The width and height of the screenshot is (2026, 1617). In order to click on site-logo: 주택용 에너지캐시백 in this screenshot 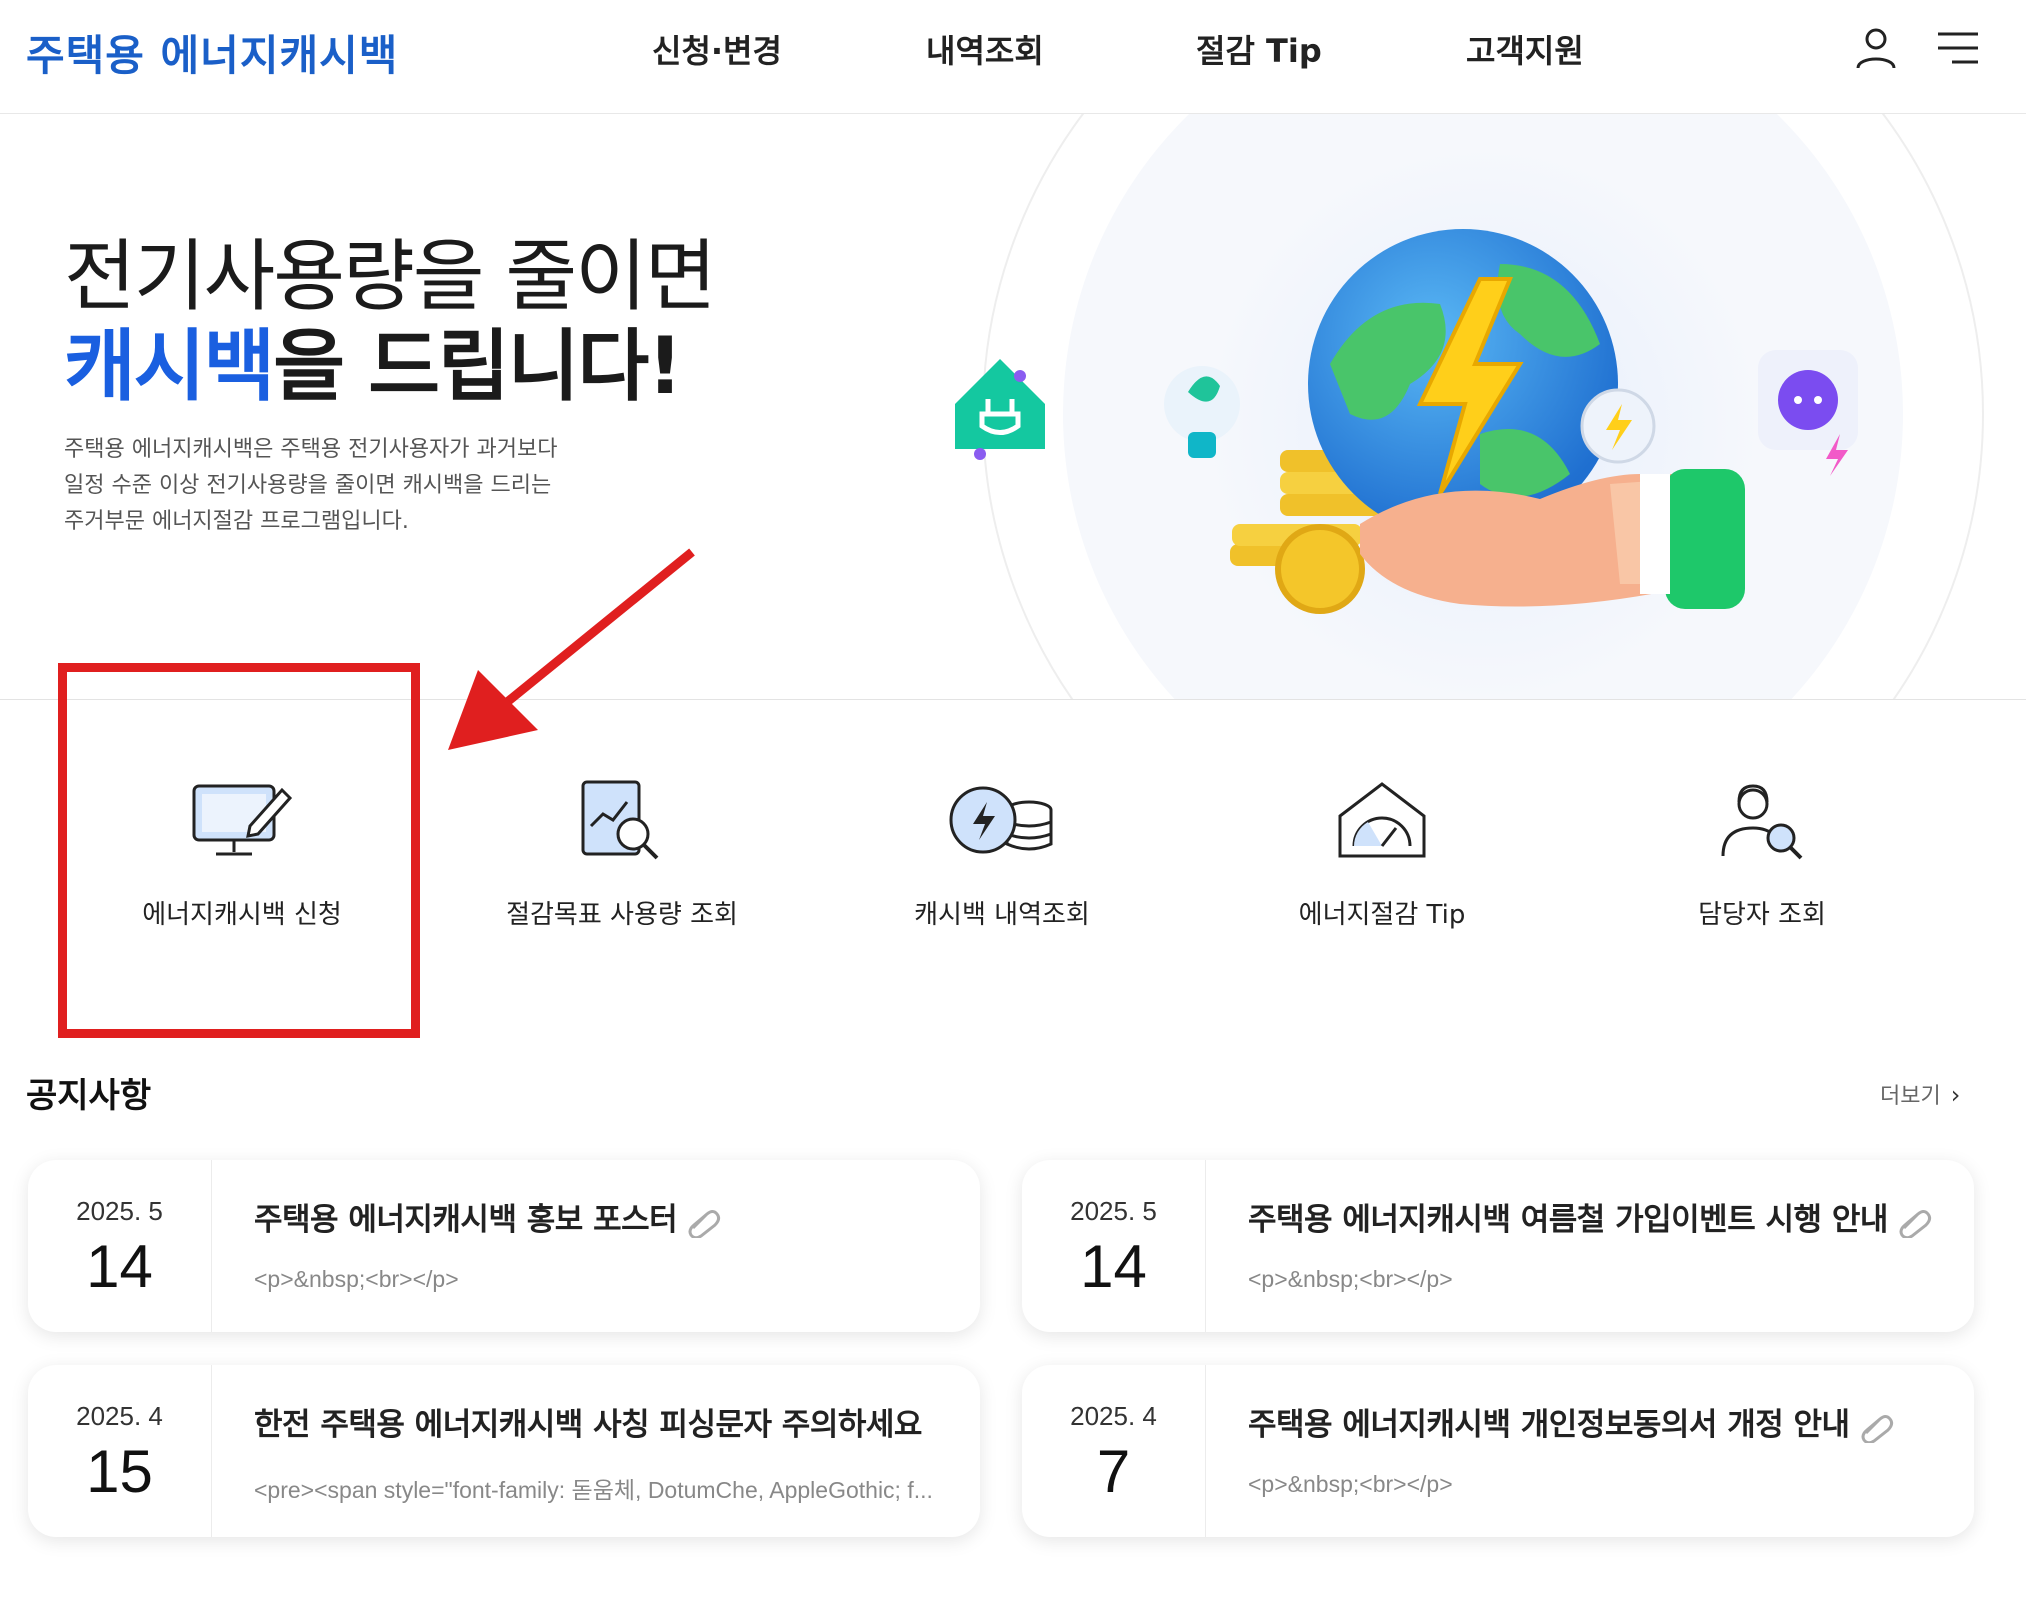, I will do `click(212, 52)`.